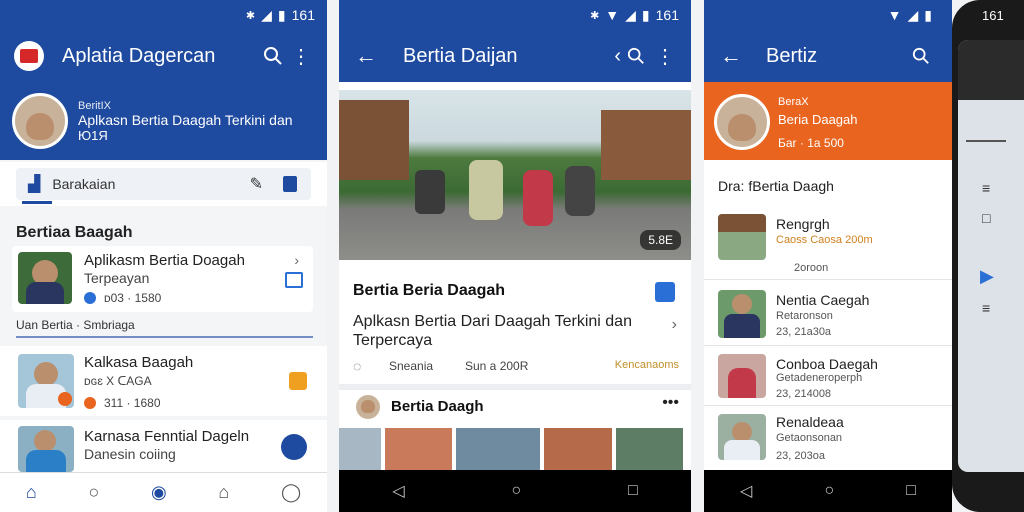 Image resolution: width=1024 pixels, height=512 pixels. Describe the element at coordinates (298, 381) in the screenshot. I see `lock-icon` at that location.